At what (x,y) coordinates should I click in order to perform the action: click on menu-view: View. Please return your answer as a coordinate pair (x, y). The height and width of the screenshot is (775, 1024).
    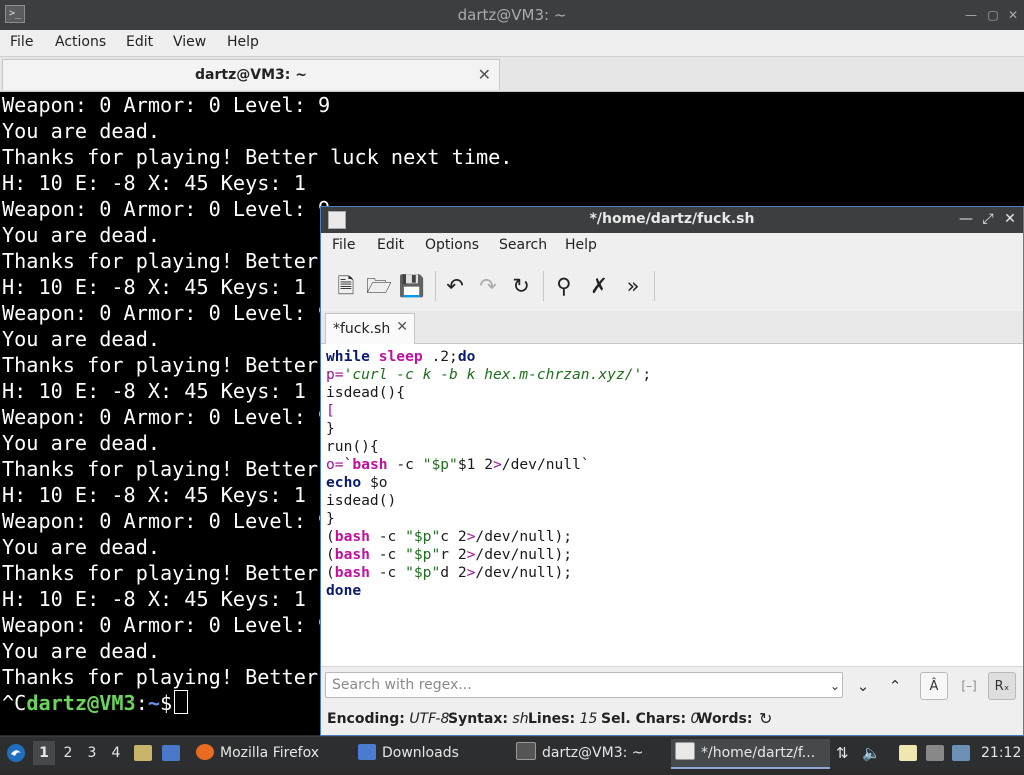
    Looking at the image, I should click on (189, 42).